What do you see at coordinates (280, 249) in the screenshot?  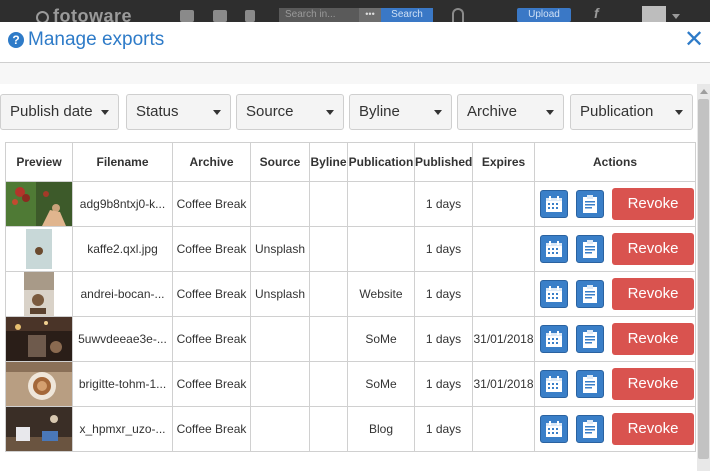 I see `source-cell: Unsplash` at bounding box center [280, 249].